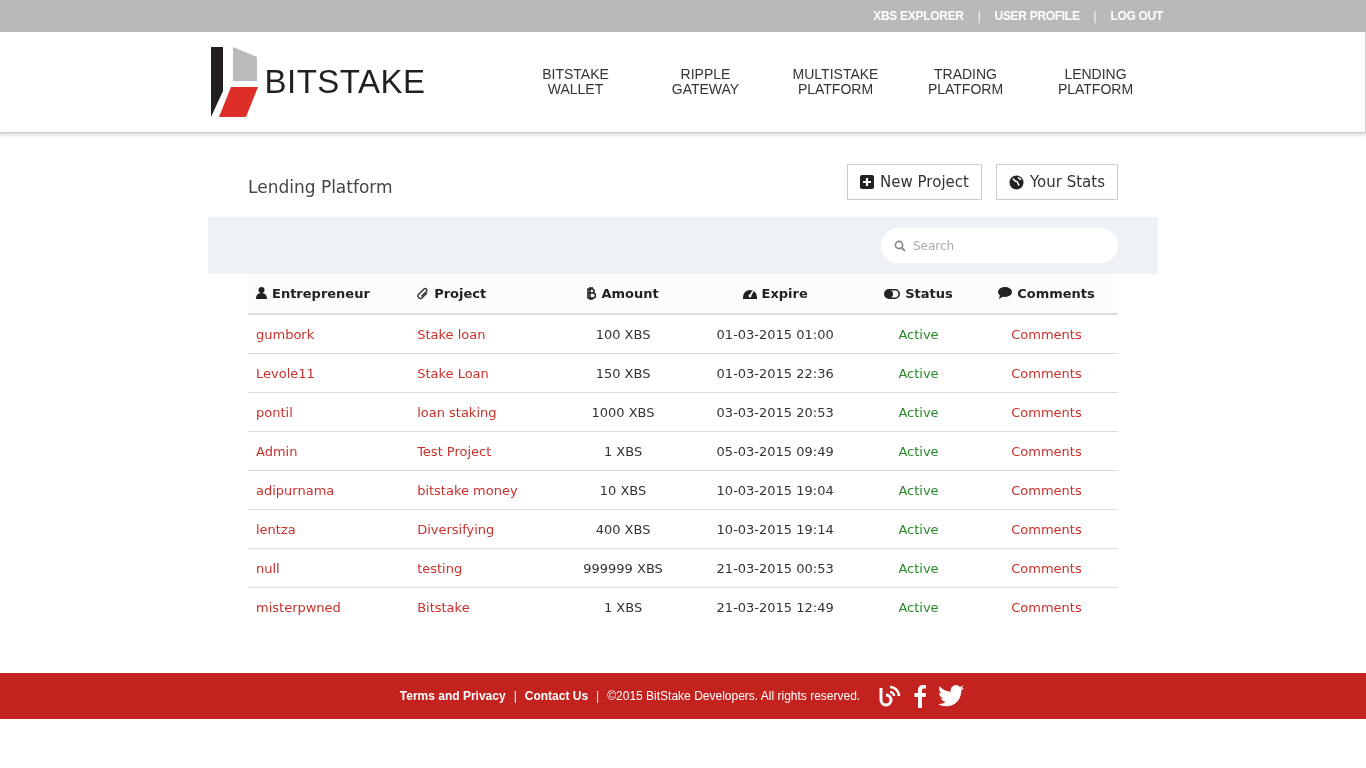  I want to click on rss-icon, so click(890, 696).